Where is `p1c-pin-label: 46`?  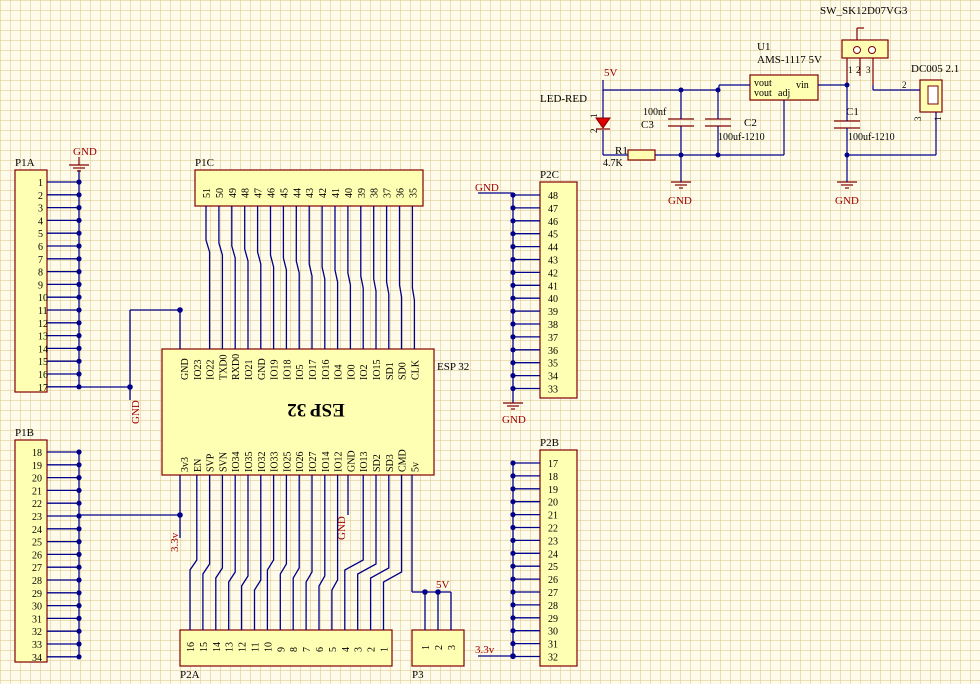
p1c-pin-label: 46 is located at coordinates (272, 193).